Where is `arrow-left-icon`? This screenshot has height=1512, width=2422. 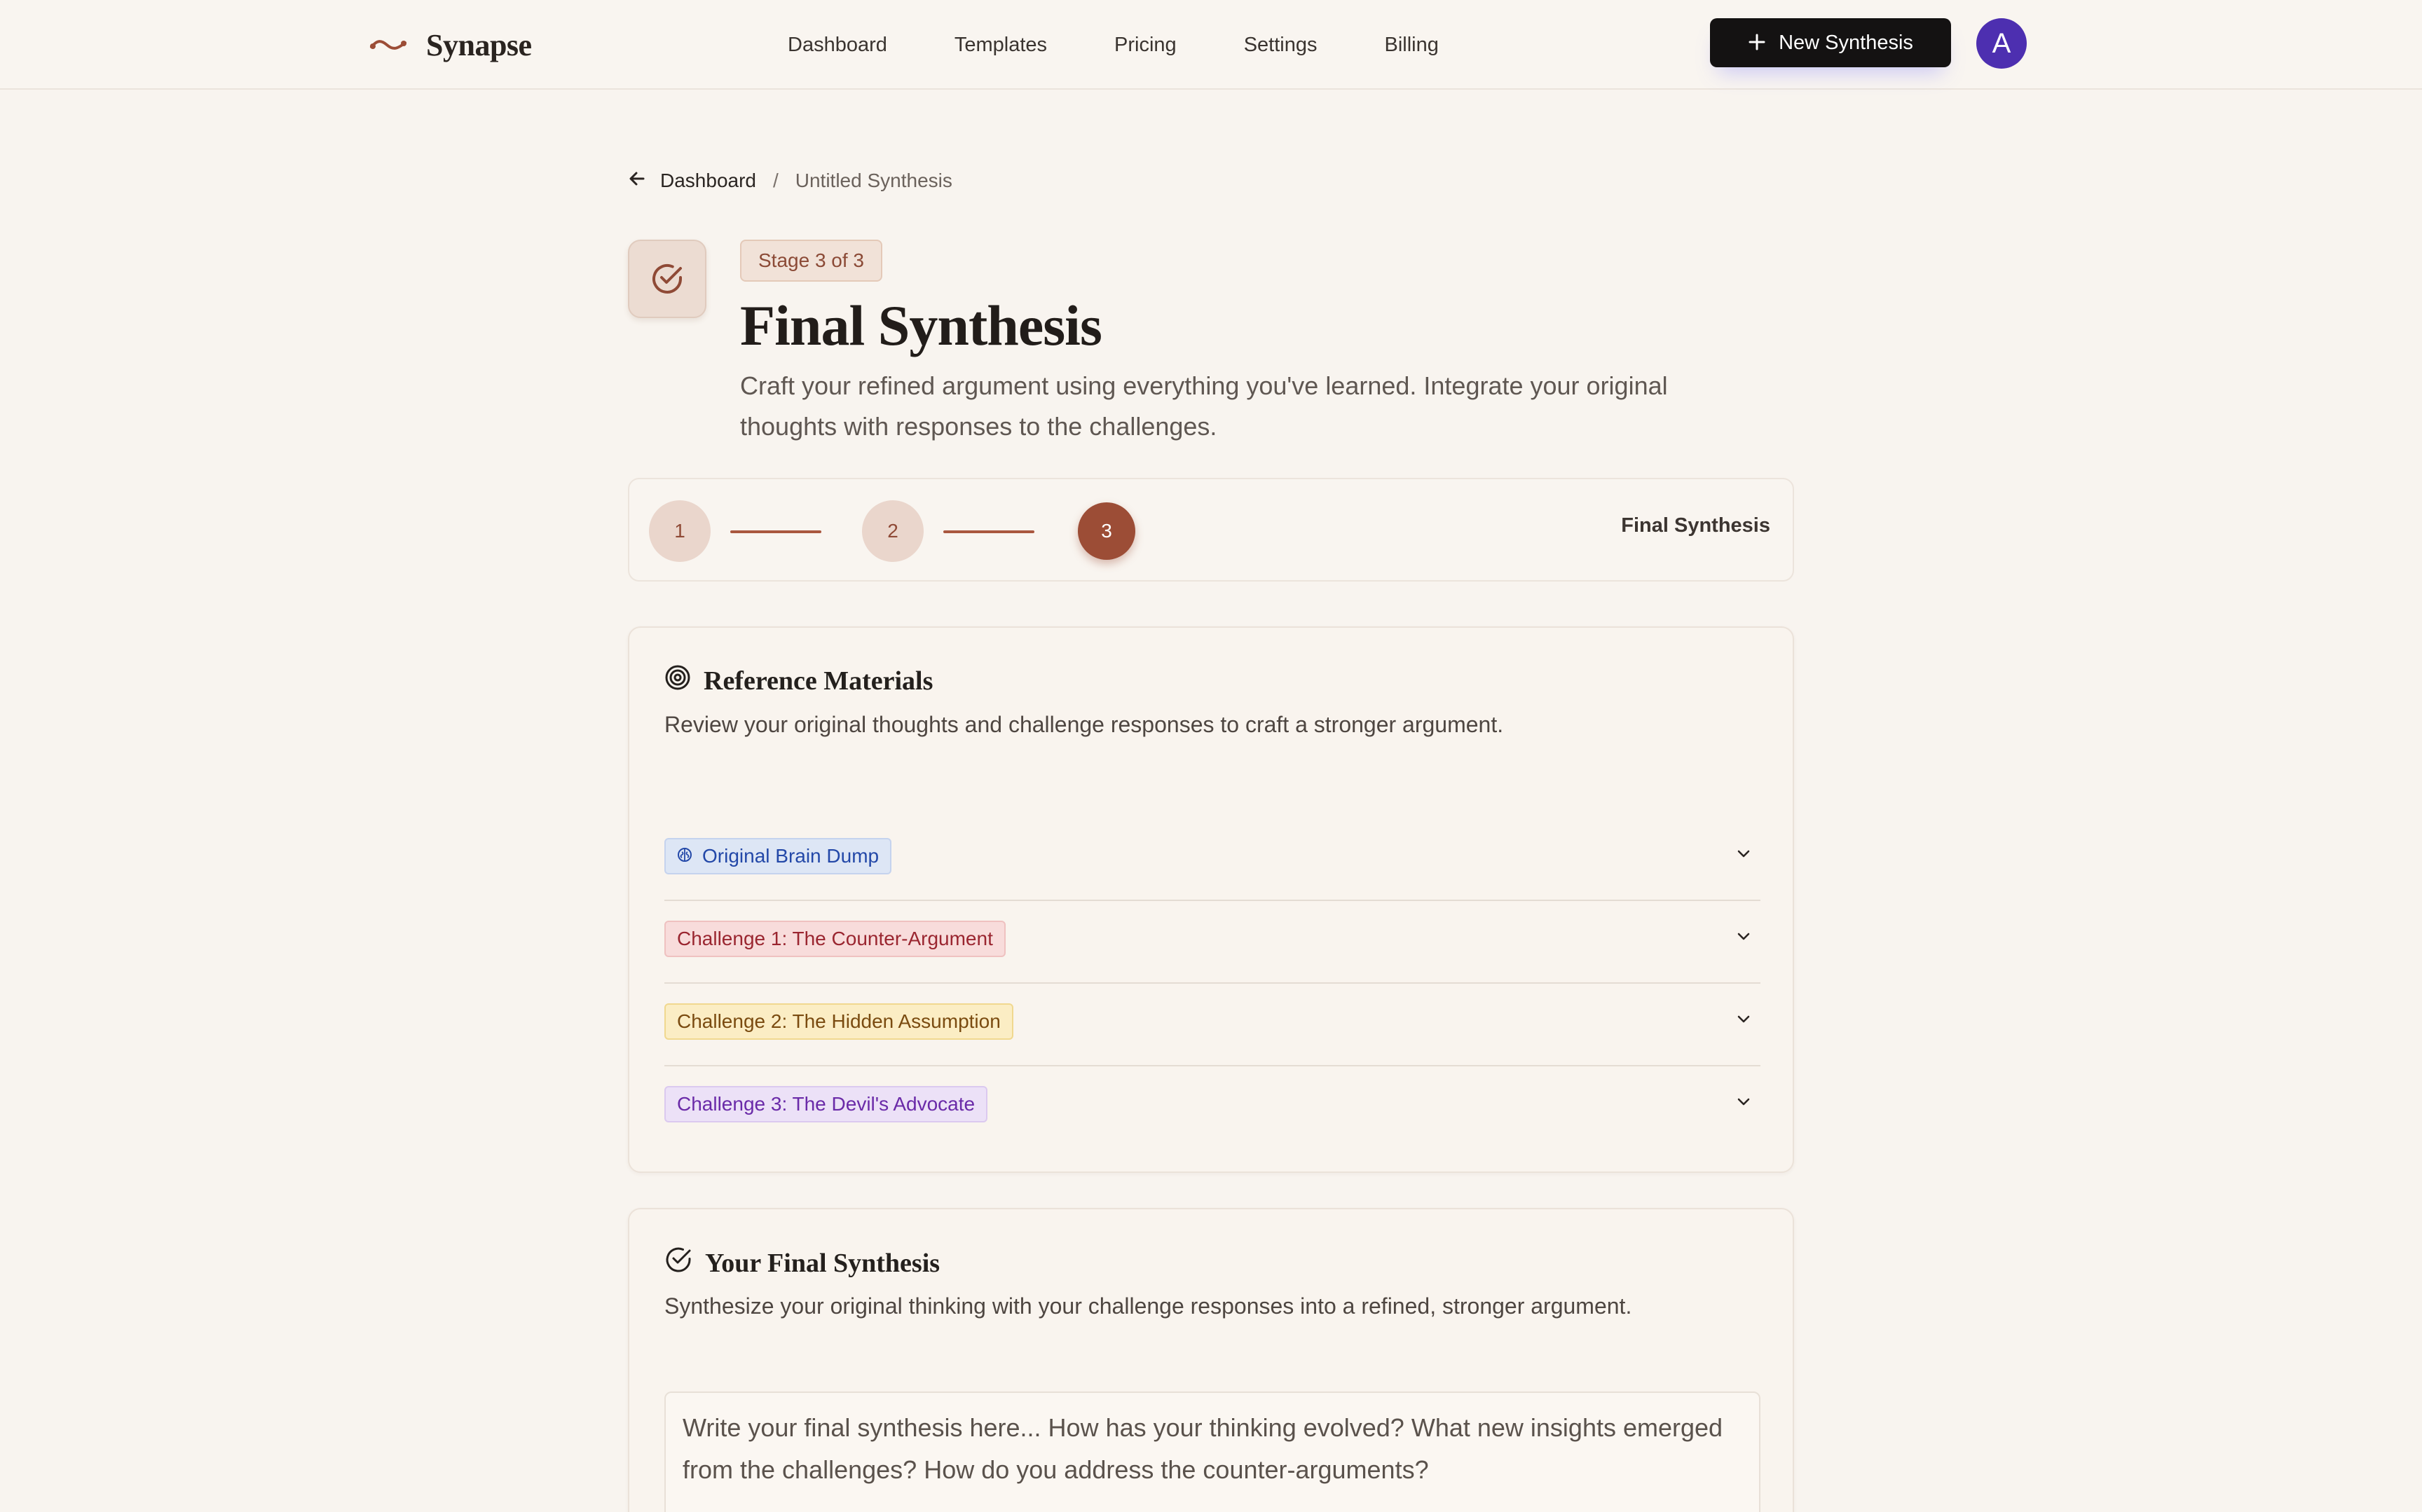
arrow-left-icon is located at coordinates (637, 182).